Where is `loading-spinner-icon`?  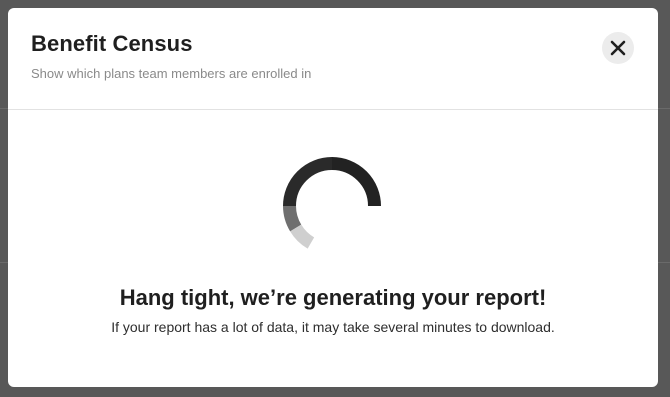 loading-spinner-icon is located at coordinates (332, 203).